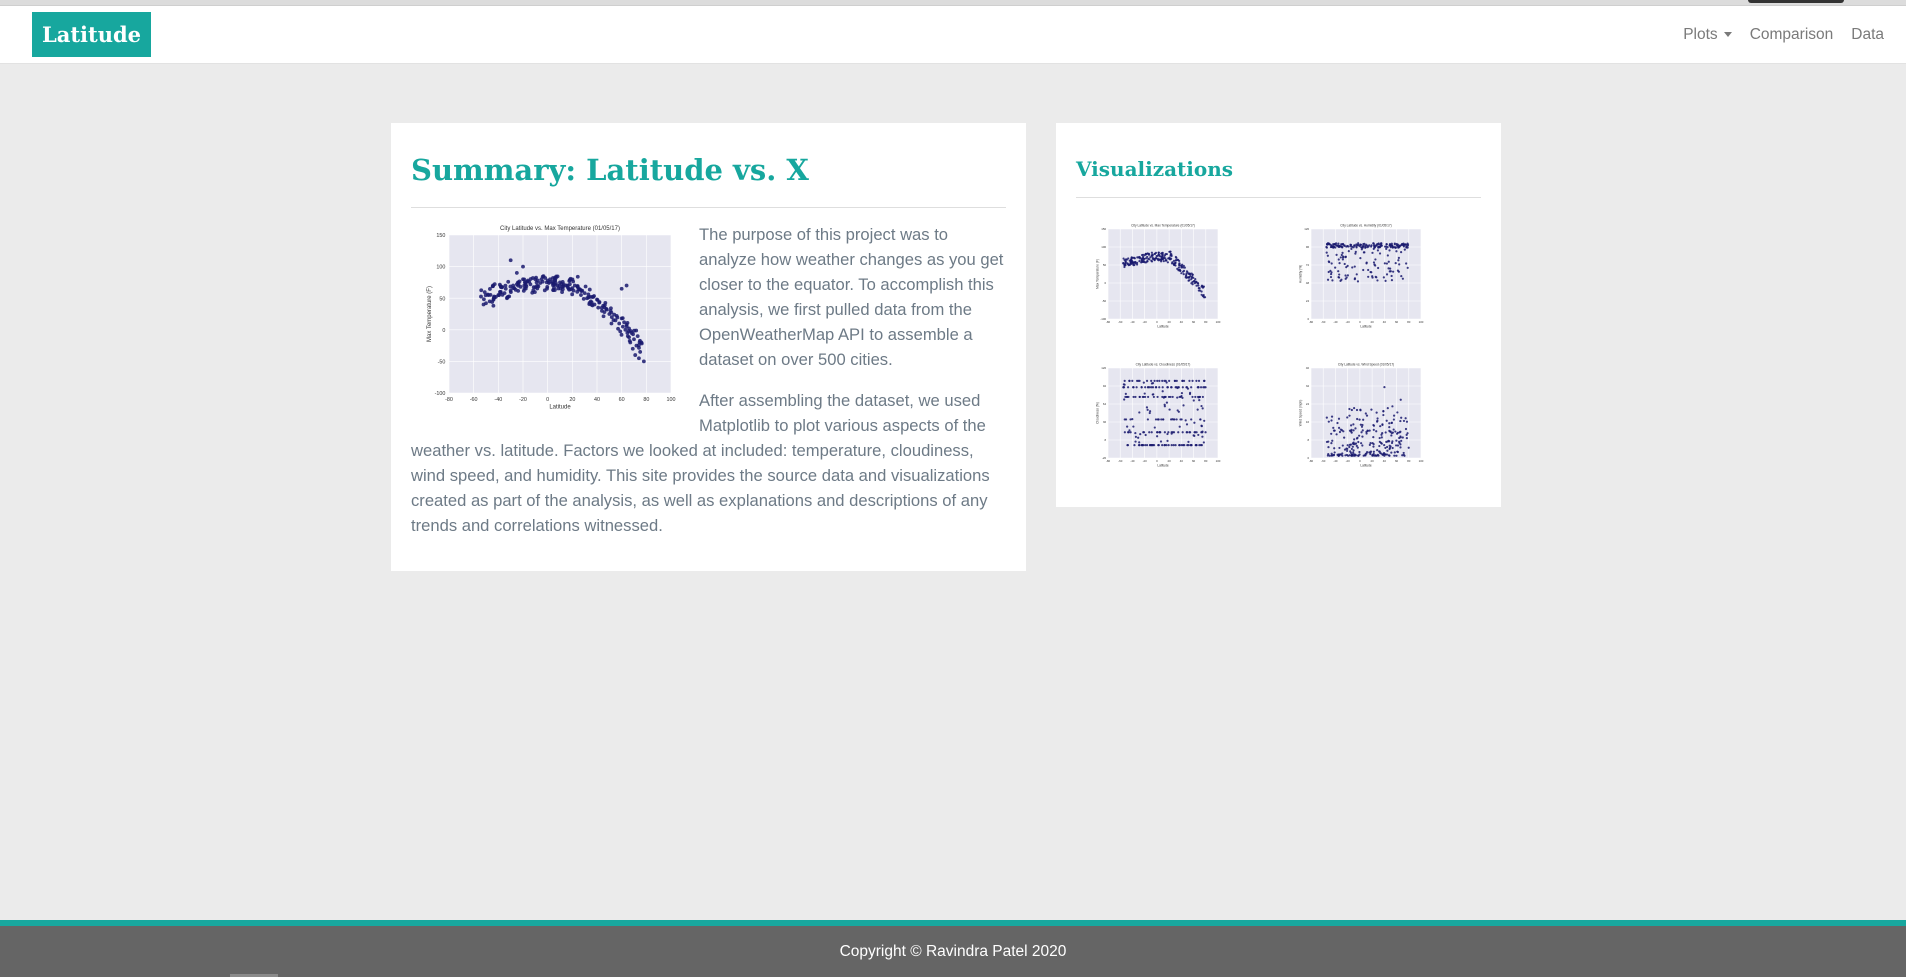  I want to click on y-tick-label: 150, so click(440, 236).